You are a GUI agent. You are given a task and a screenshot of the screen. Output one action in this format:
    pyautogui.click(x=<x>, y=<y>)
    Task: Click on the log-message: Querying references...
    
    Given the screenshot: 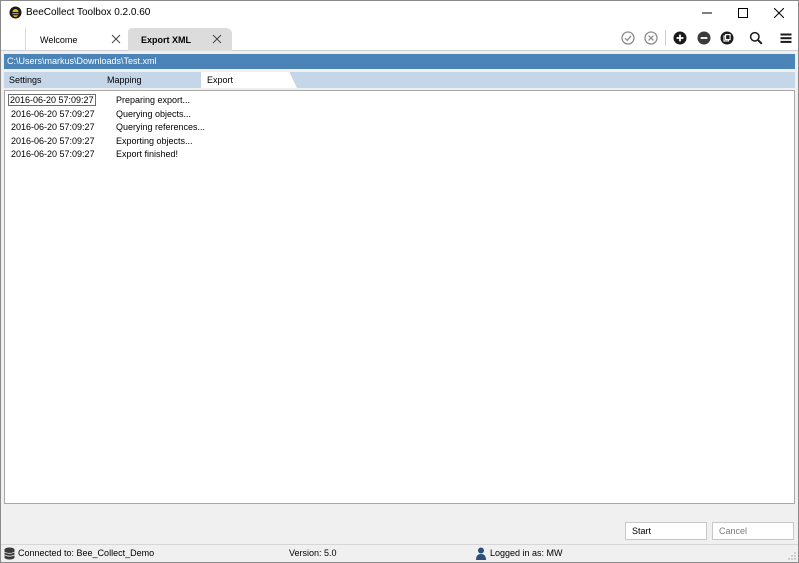 What is the action you would take?
    pyautogui.click(x=161, y=127)
    